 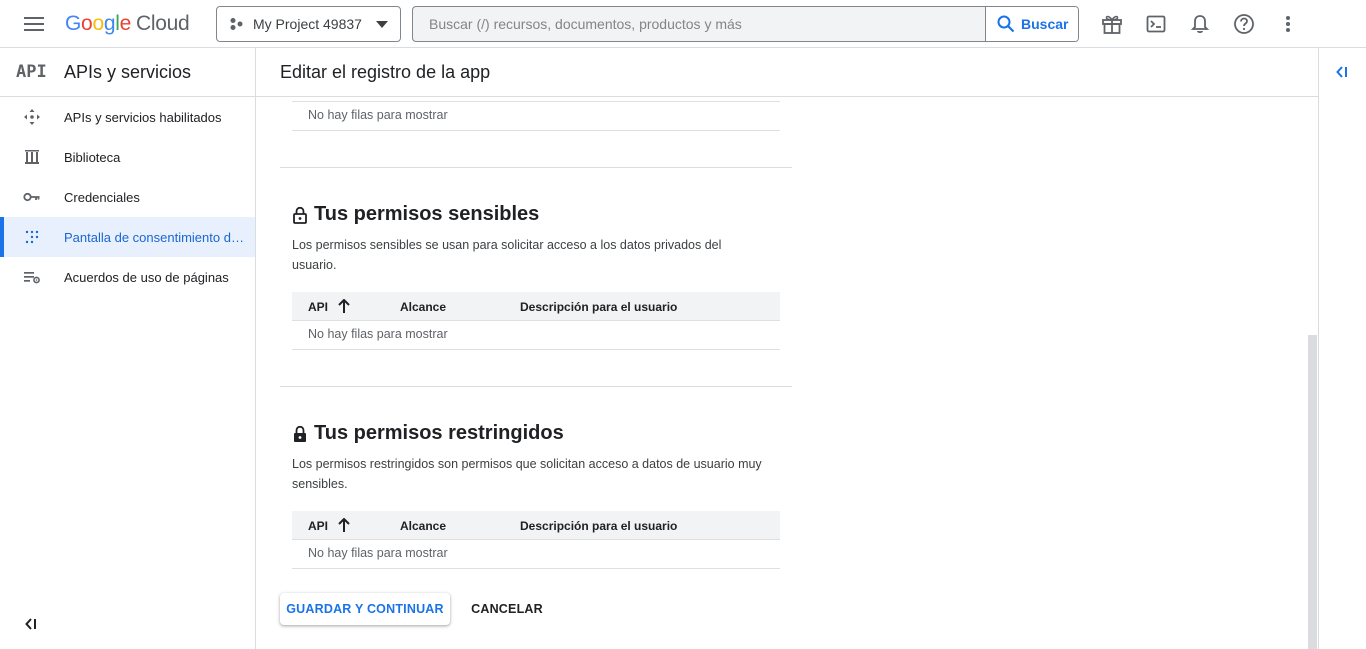 I want to click on key-icon, so click(x=32, y=197).